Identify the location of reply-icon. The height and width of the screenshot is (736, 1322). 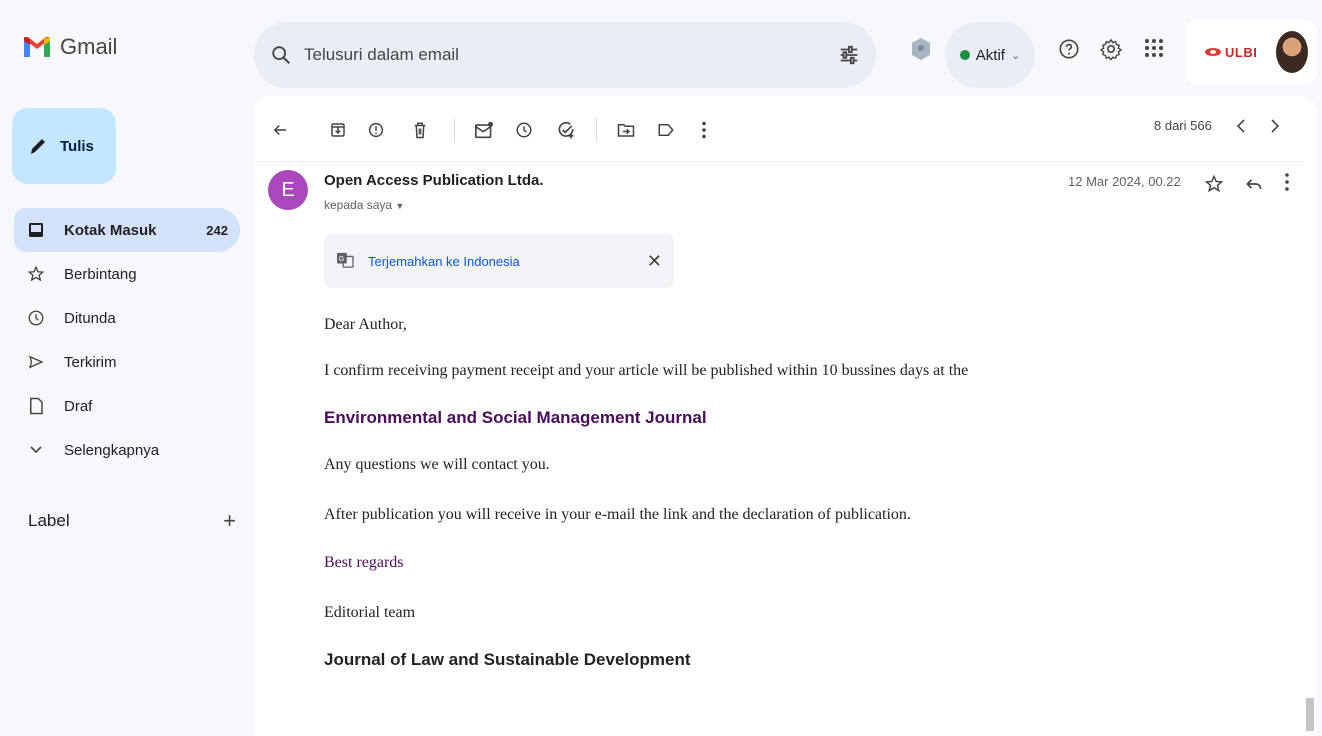
(1254, 186).